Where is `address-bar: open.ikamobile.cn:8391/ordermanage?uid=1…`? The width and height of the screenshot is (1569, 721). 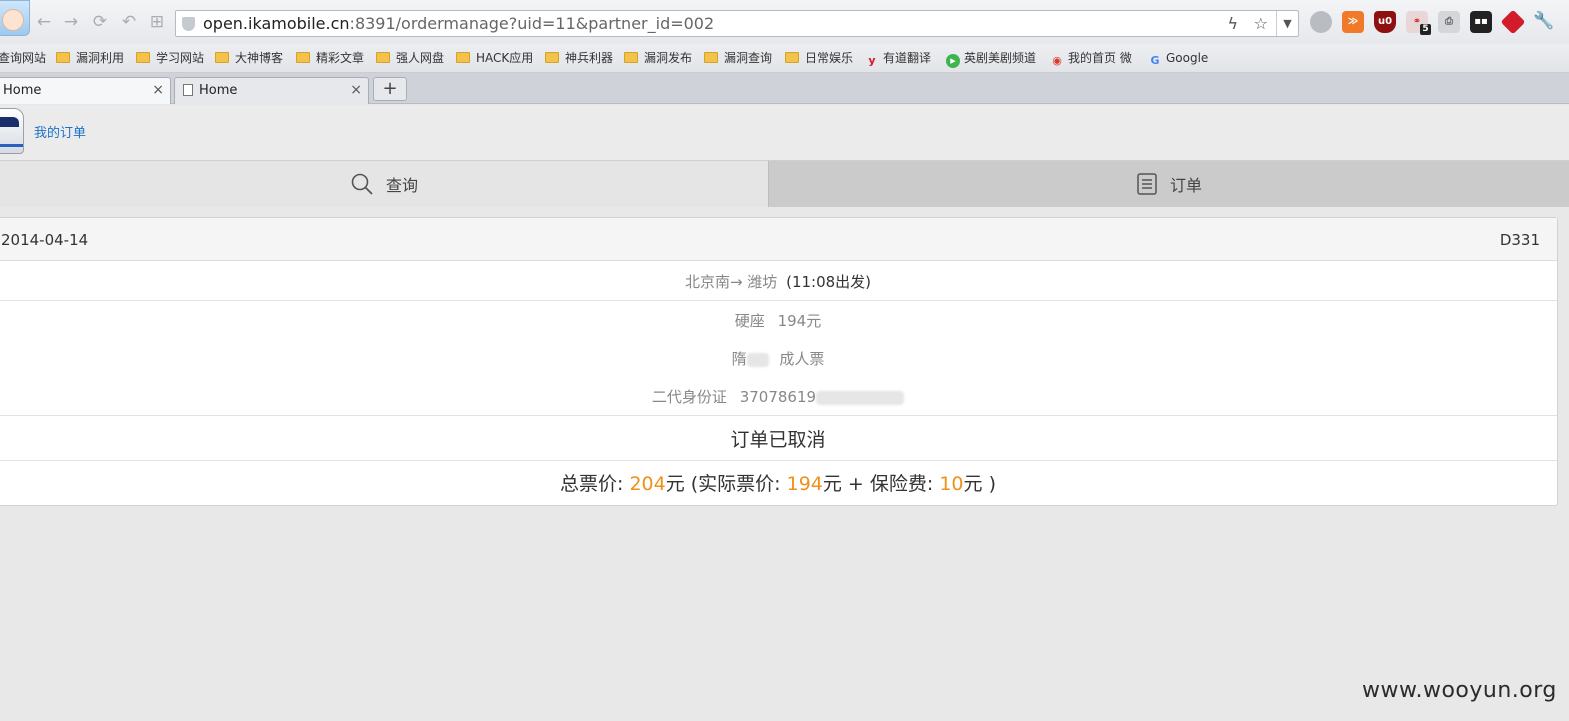
address-bar: open.ikamobile.cn:8391/ordermanage?uid=1… is located at coordinates (737, 23).